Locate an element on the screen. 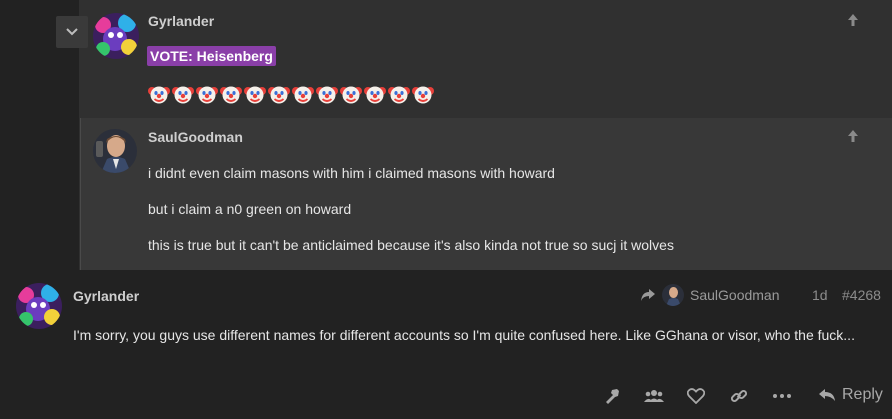 Image resolution: width=892 pixels, height=419 pixels. chevron-down-icon is located at coordinates (72, 32).